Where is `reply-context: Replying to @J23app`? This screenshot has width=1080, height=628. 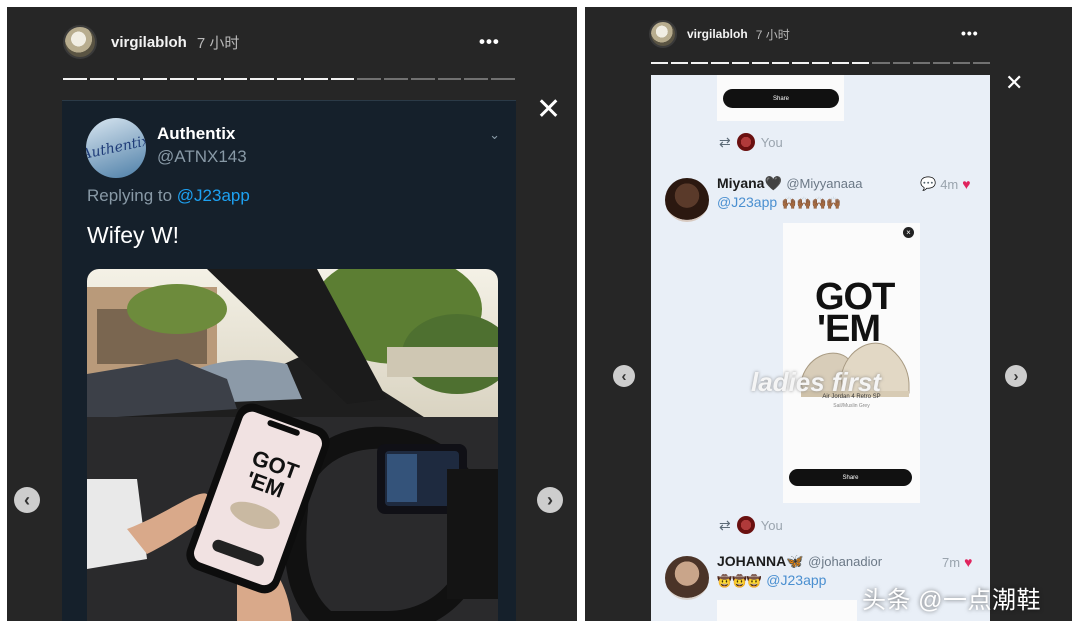 reply-context: Replying to @J23app is located at coordinates (168, 196).